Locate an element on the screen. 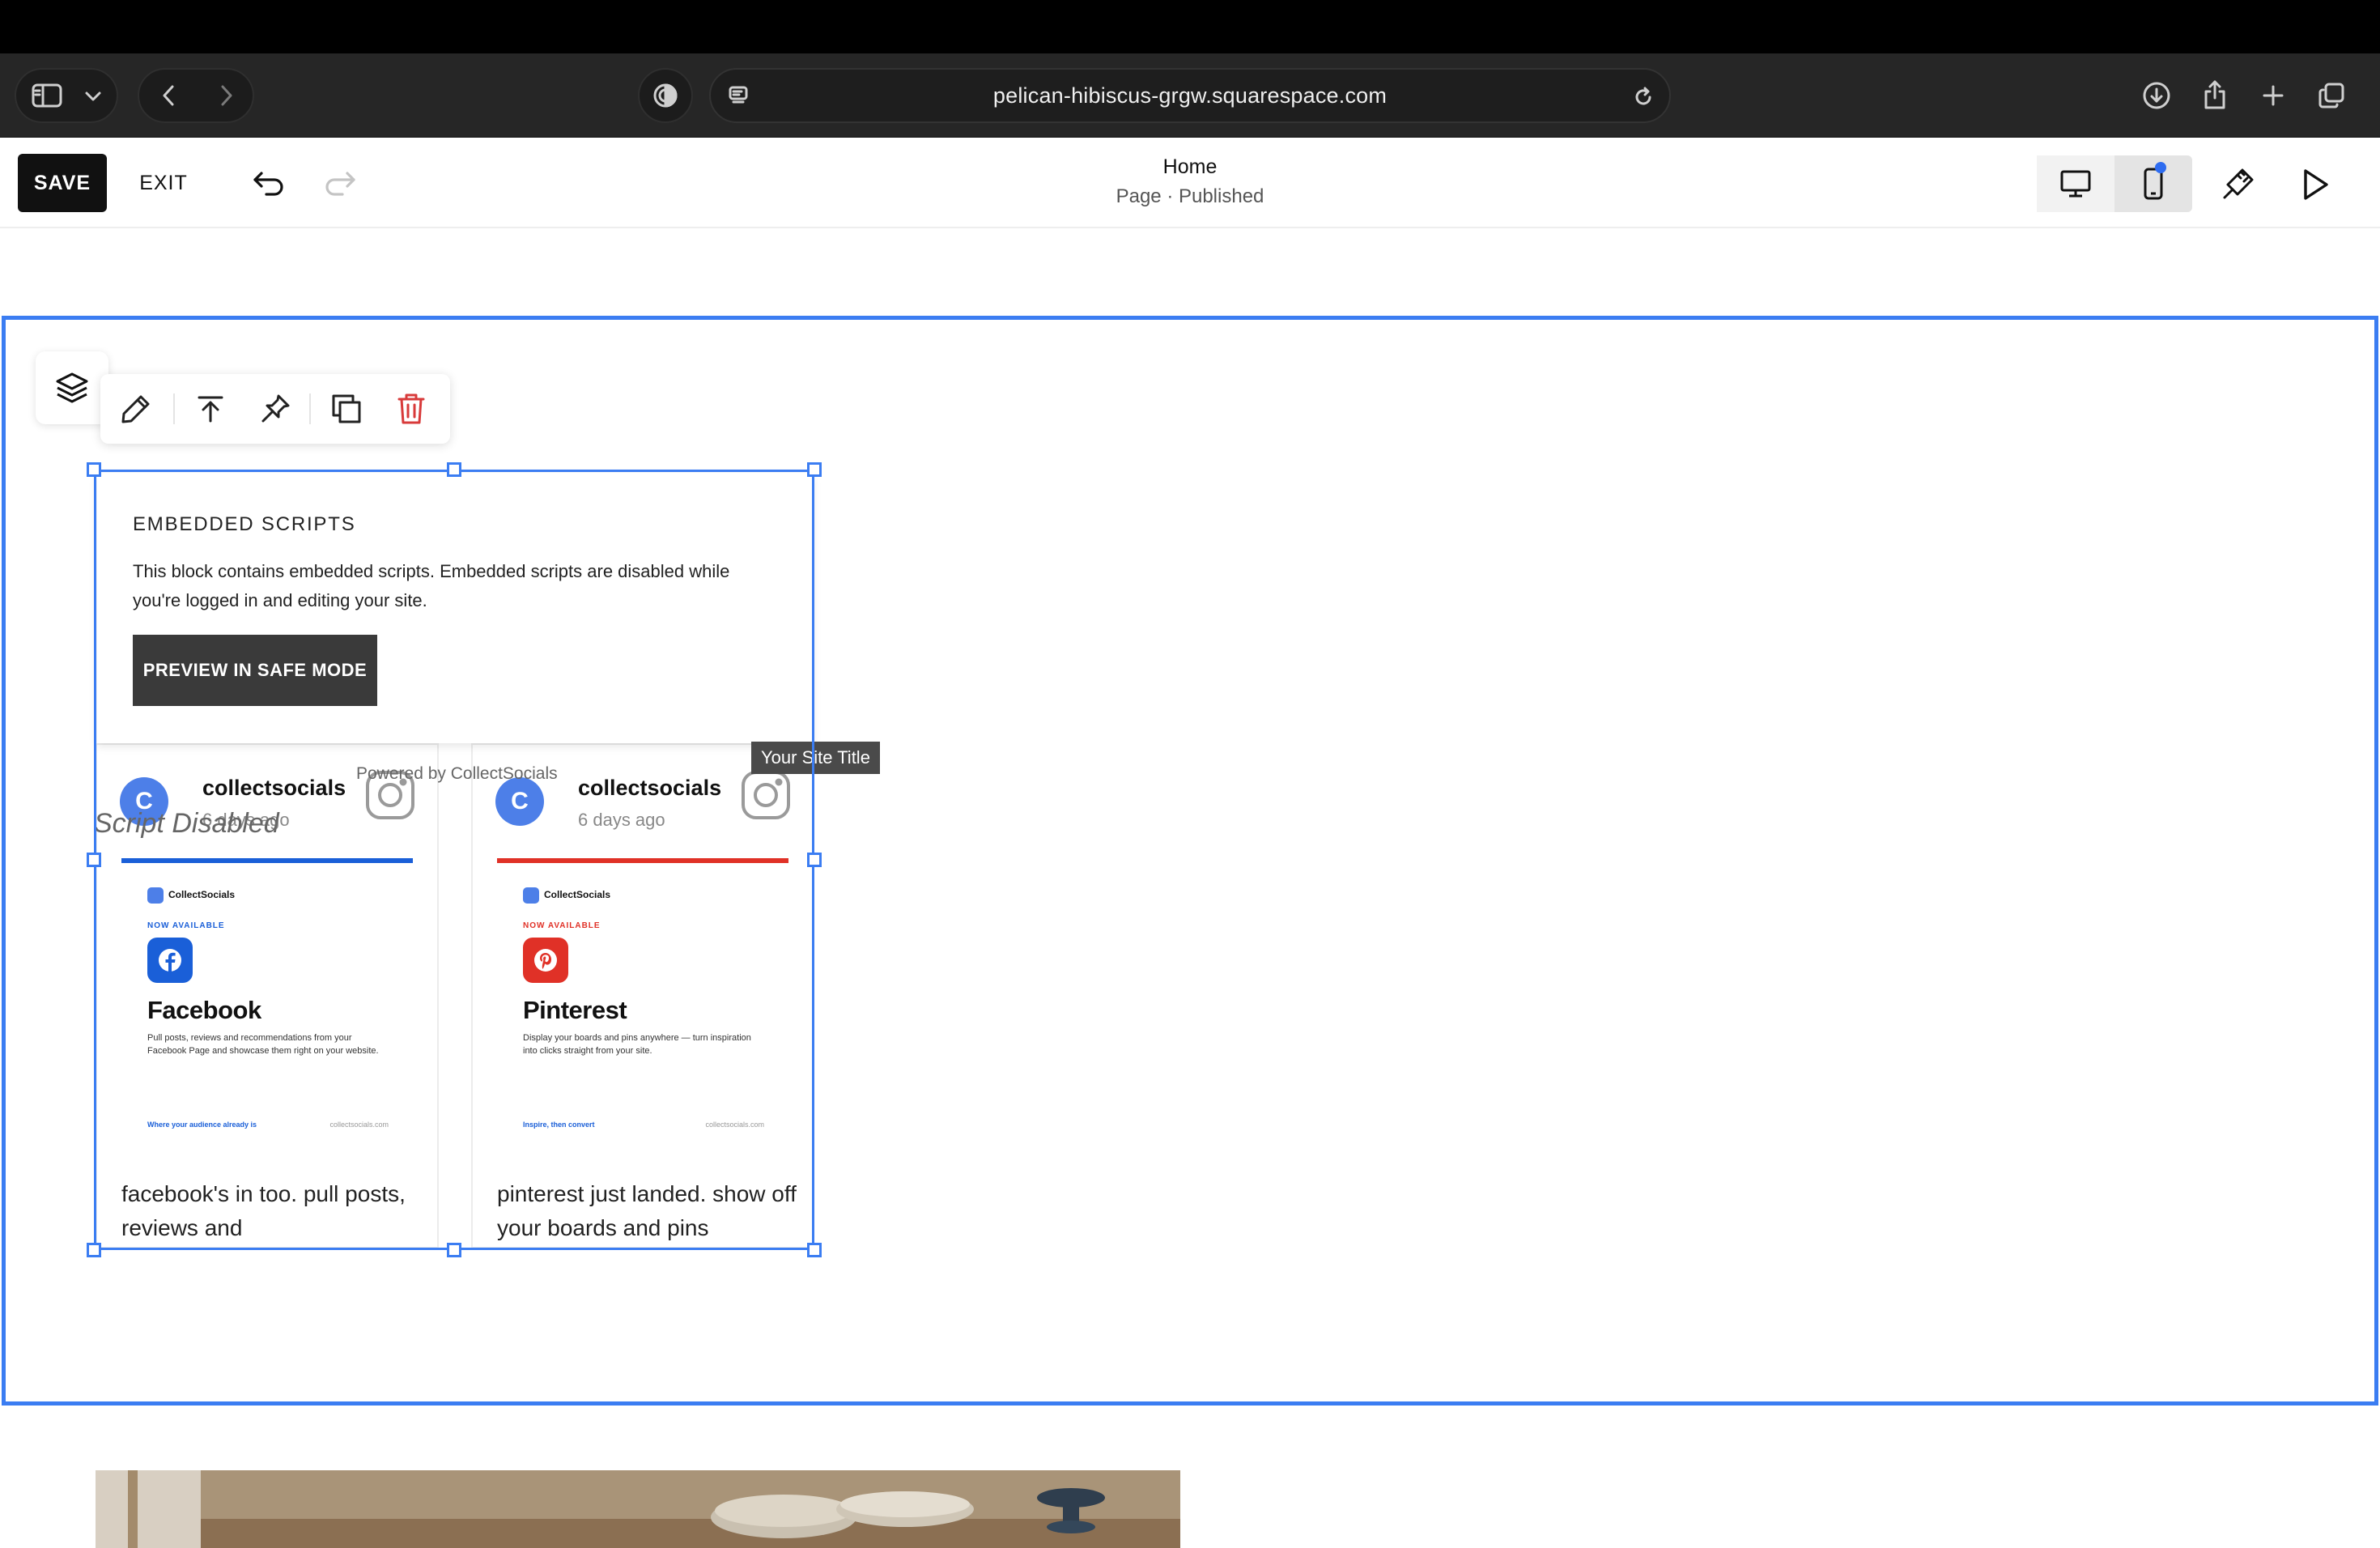 This screenshot has width=2380, height=1548. url-text: pelican-hibiscus-grgw.squarespace.com is located at coordinates (1190, 96).